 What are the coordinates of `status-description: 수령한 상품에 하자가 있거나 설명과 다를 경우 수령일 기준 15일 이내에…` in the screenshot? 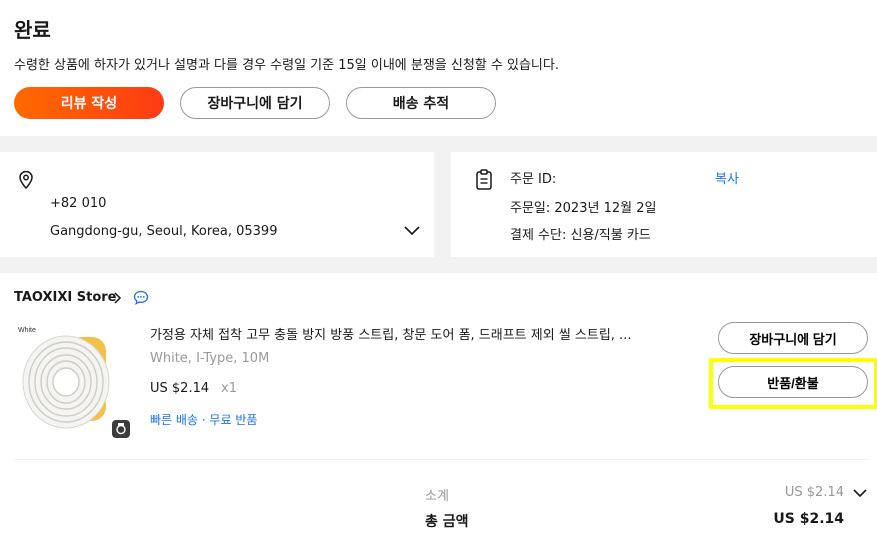 It's located at (286, 65).